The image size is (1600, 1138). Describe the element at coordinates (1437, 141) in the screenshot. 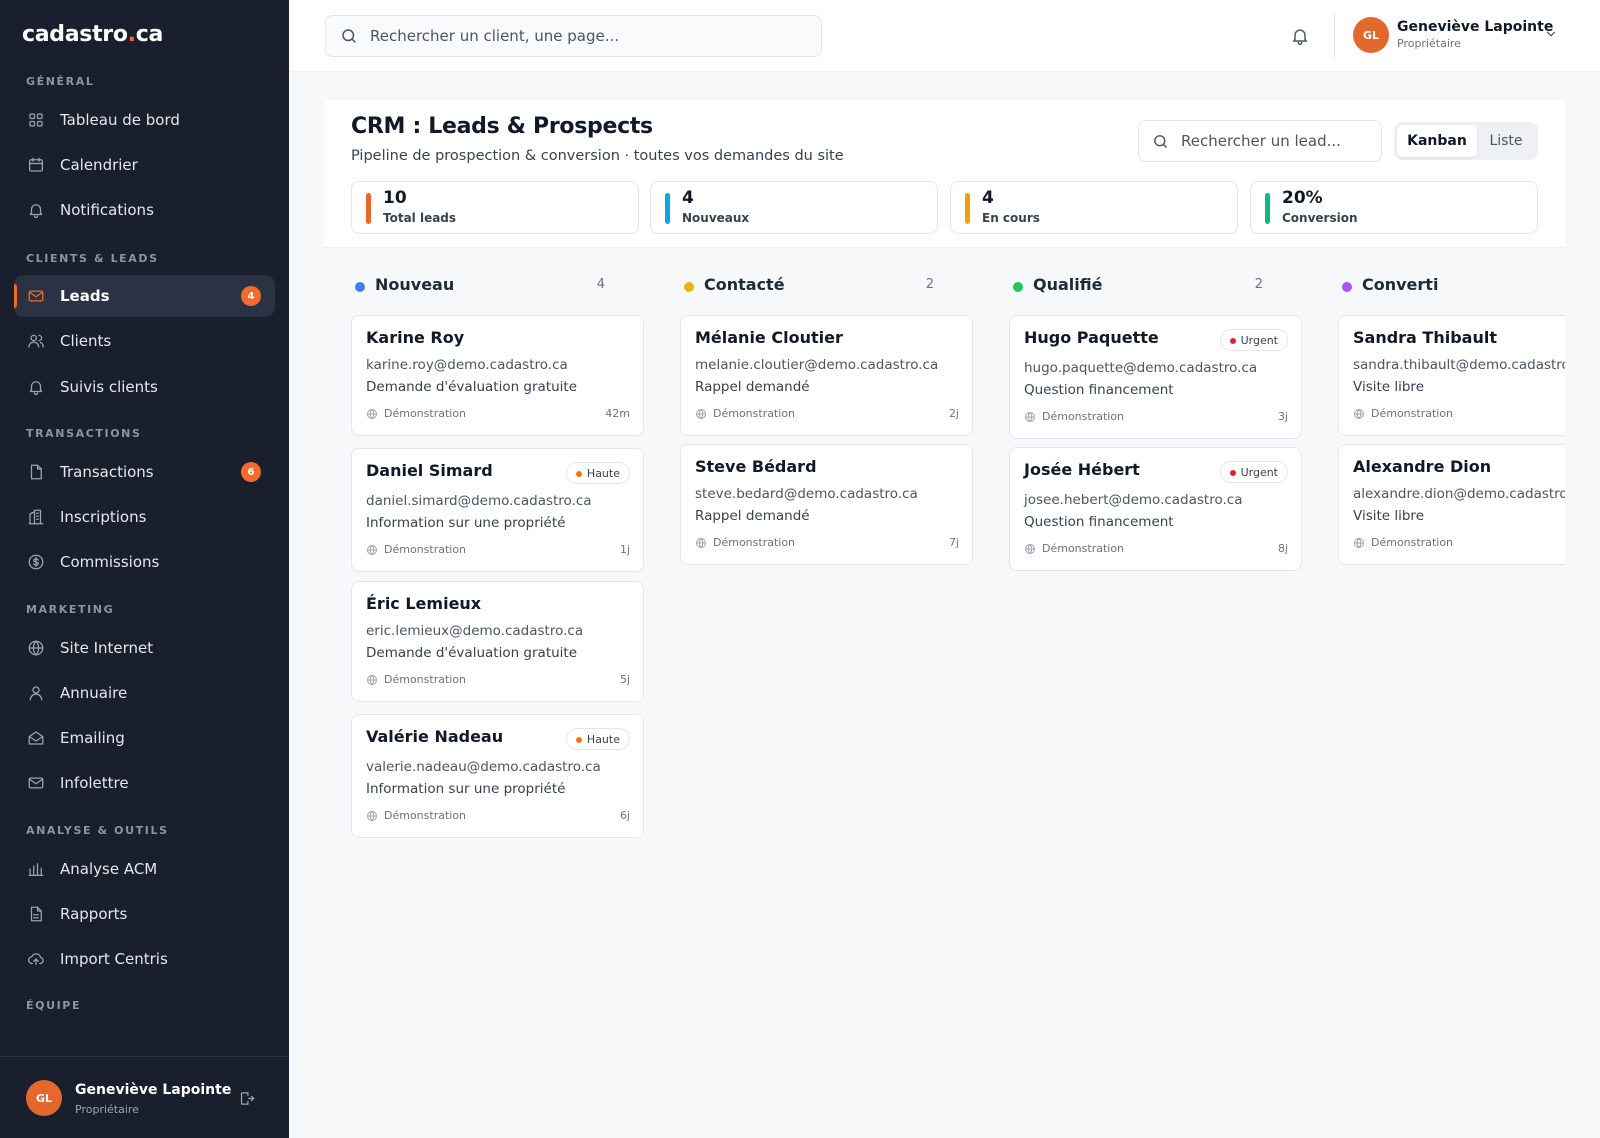

I see `kanban-view-button: Kanban` at that location.